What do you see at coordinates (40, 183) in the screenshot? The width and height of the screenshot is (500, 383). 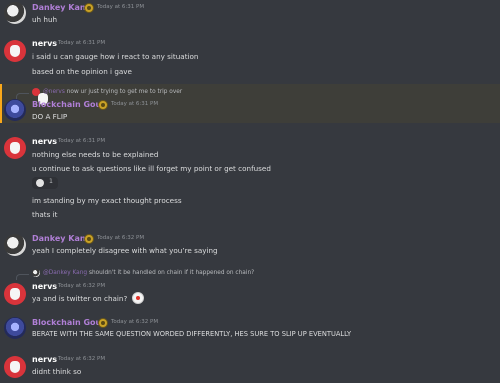 I see `skull-icon` at bounding box center [40, 183].